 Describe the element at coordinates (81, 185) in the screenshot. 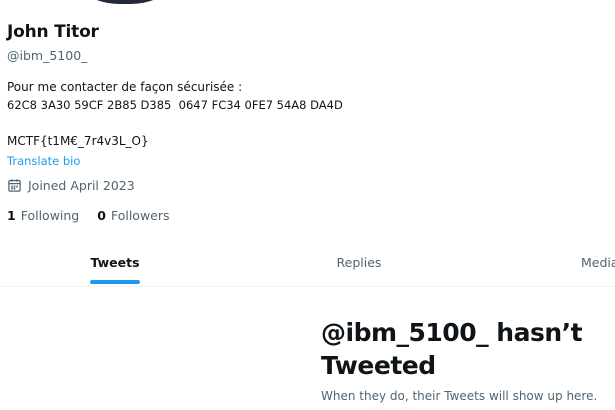

I see `joined-date-text: Joined April 2023` at that location.